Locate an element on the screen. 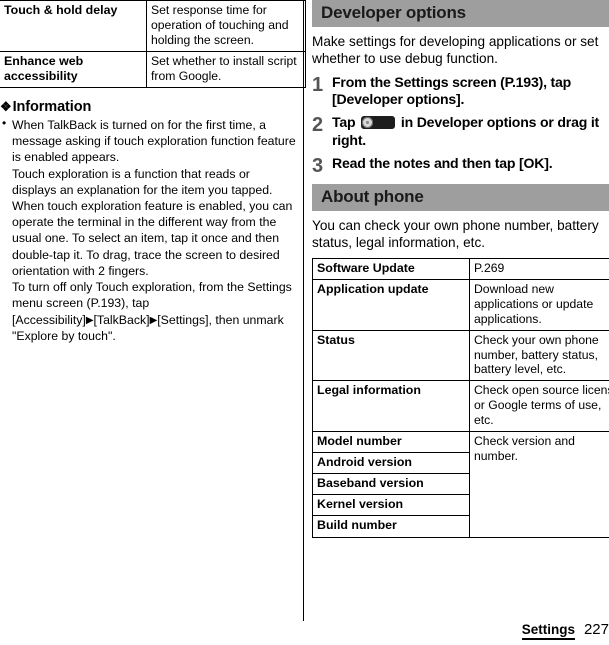  about-term: Model number is located at coordinates (391, 442).